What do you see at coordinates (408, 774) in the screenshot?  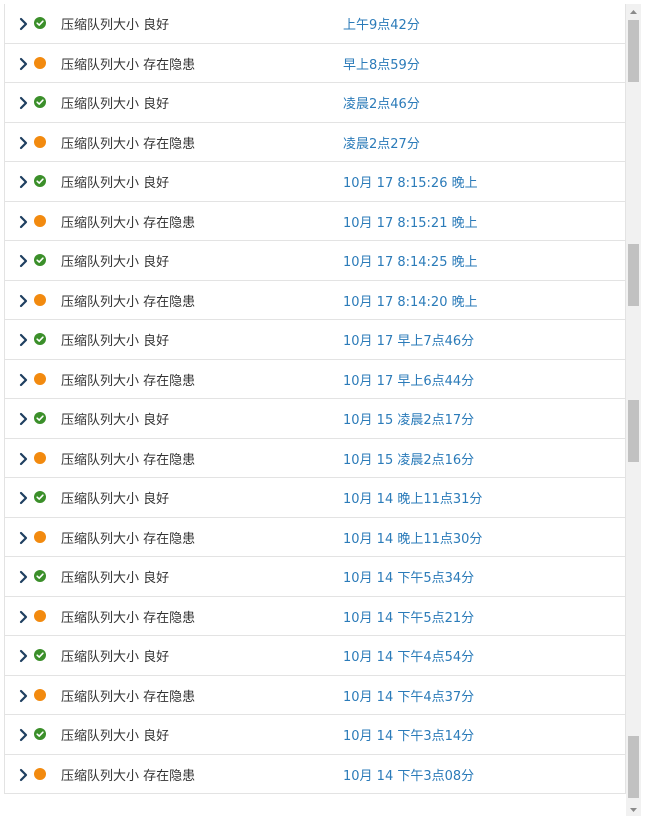 I see `event-time-link: 10月 14 下午3点08分` at bounding box center [408, 774].